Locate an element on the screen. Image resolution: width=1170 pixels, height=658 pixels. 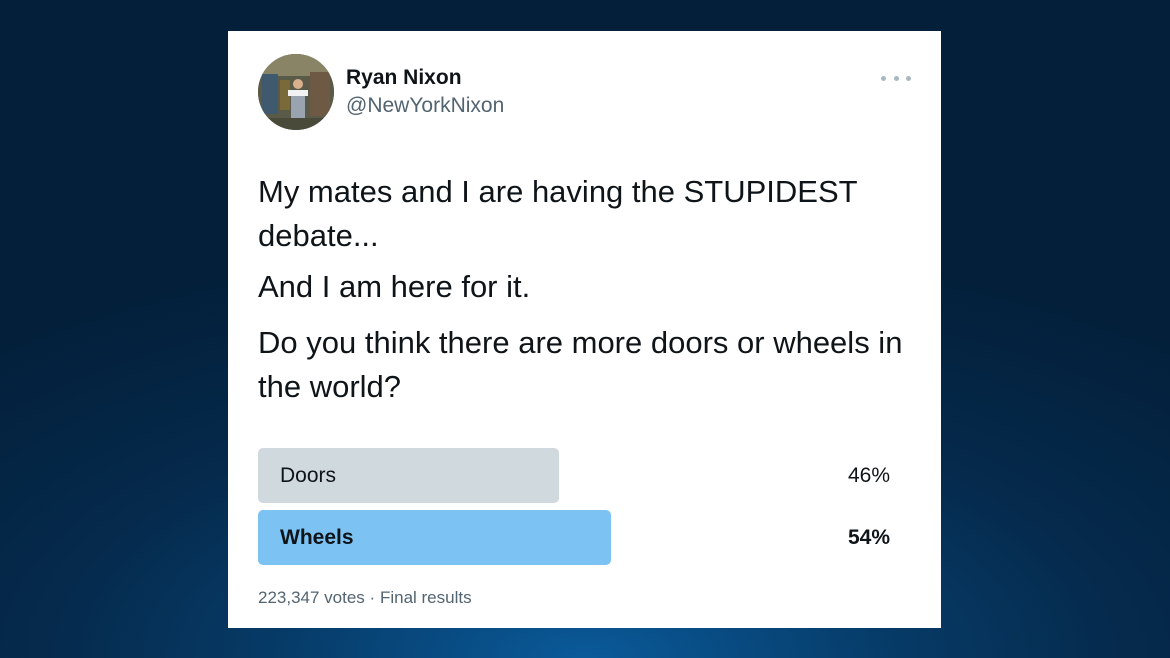
poll-option-percent: 54% is located at coordinates (868, 537).